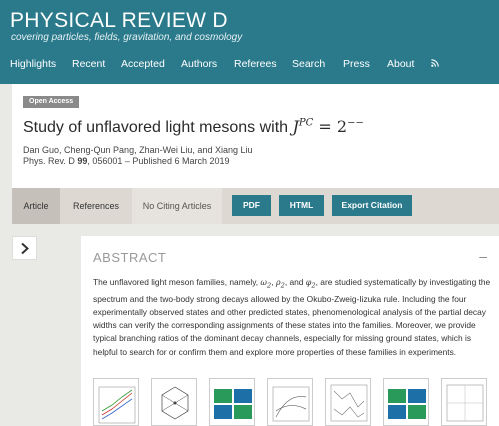 The image size is (499, 426). I want to click on title-minus: −−, so click(355, 123).